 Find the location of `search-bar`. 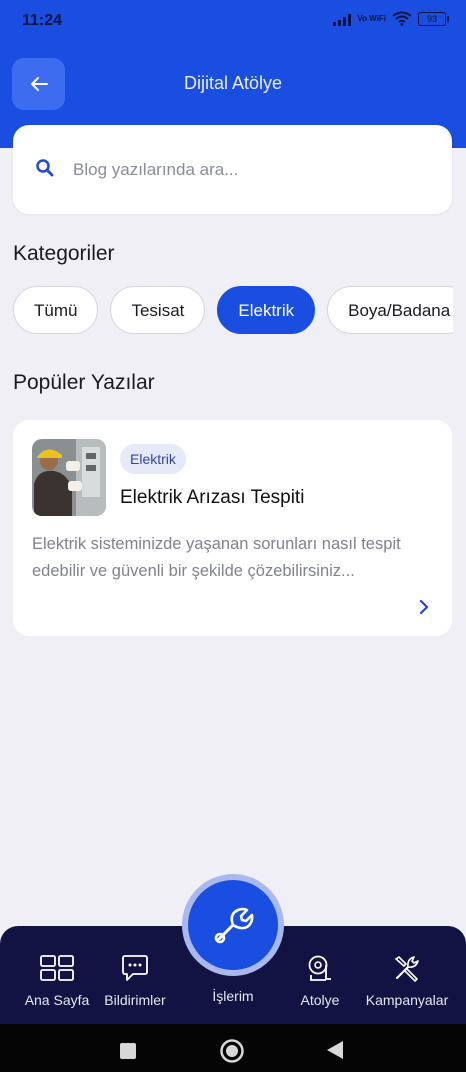

search-bar is located at coordinates (232, 169).